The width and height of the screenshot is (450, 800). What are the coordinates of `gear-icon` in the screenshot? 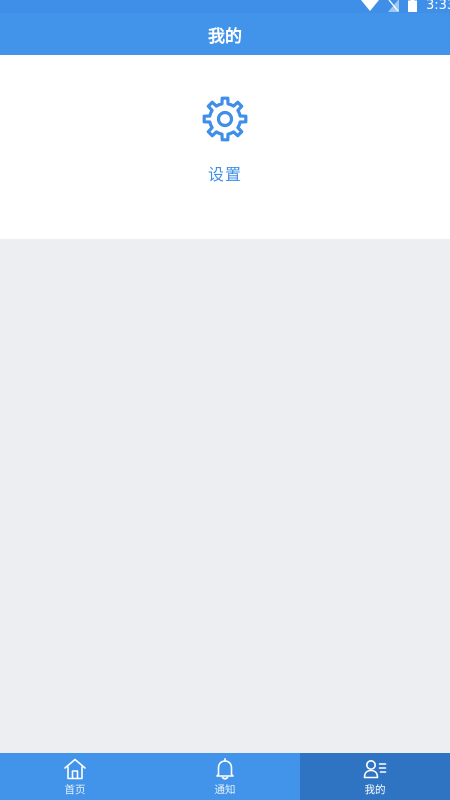 It's located at (225, 119).